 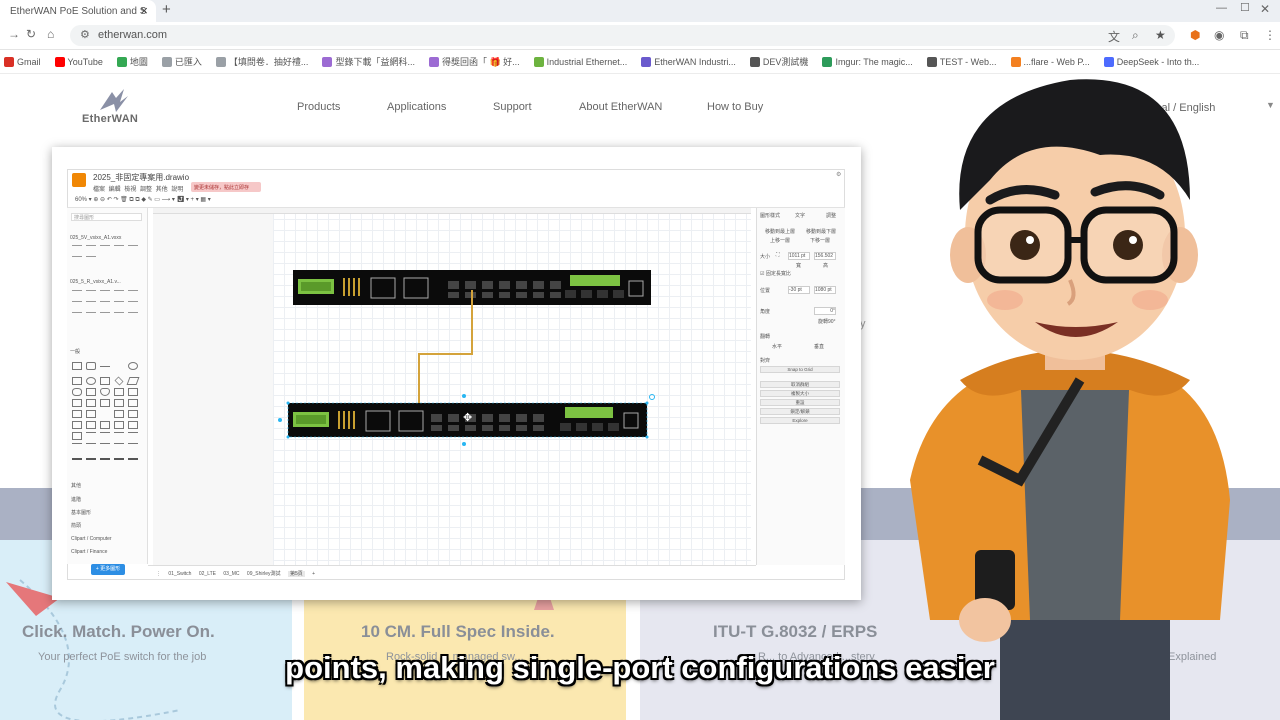 What do you see at coordinates (765, 257) in the screenshot?
I see `size-label: 大小` at bounding box center [765, 257].